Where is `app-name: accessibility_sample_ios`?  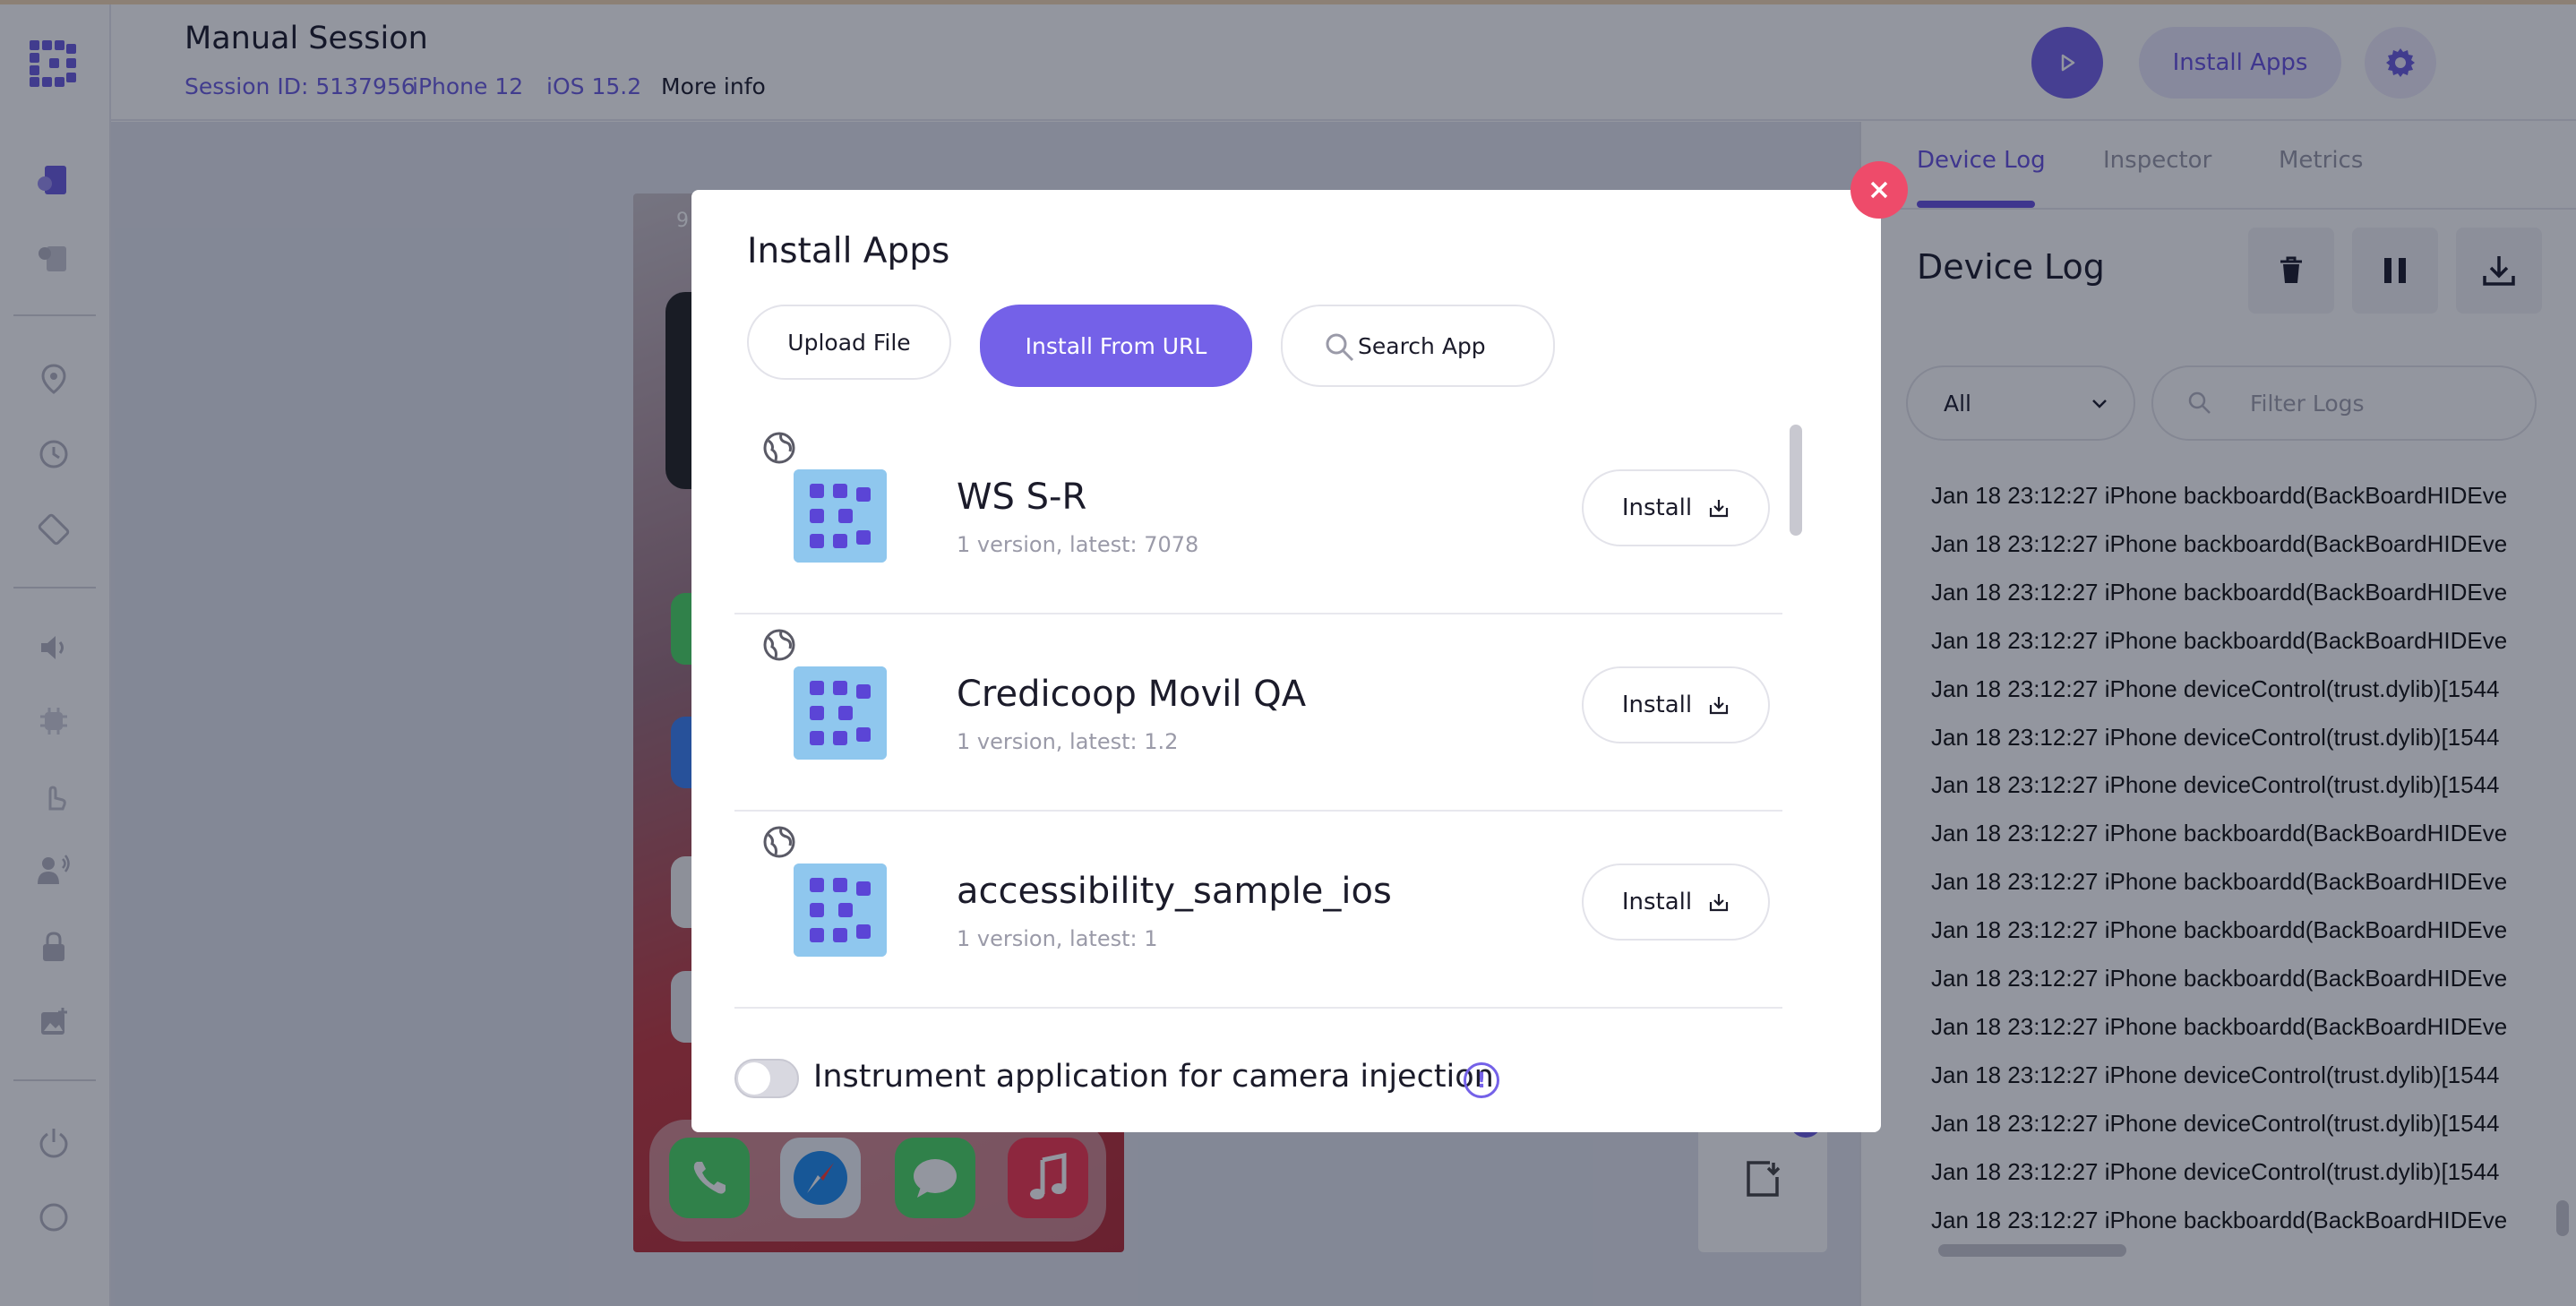
app-name: accessibility_sample_ios is located at coordinates (1174, 891).